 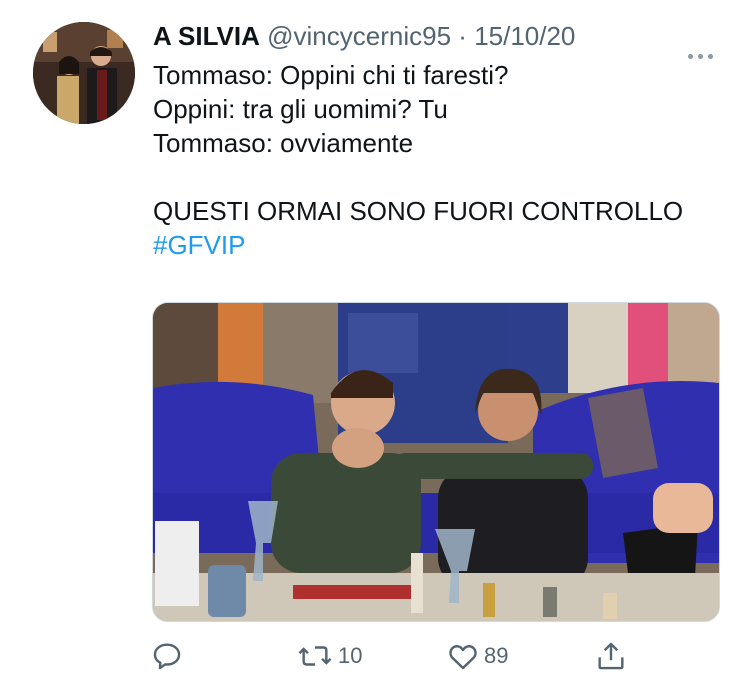 What do you see at coordinates (390, 656) in the screenshot?
I see `tweet-actions: 10 89` at bounding box center [390, 656].